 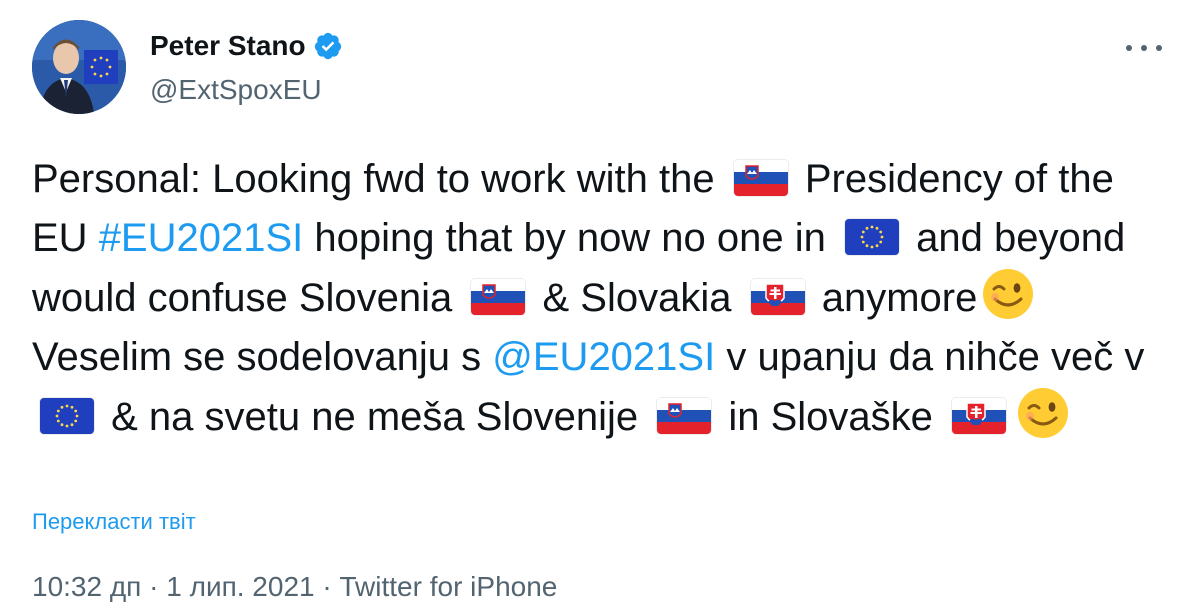 I want to click on avatar, so click(x=79, y=67).